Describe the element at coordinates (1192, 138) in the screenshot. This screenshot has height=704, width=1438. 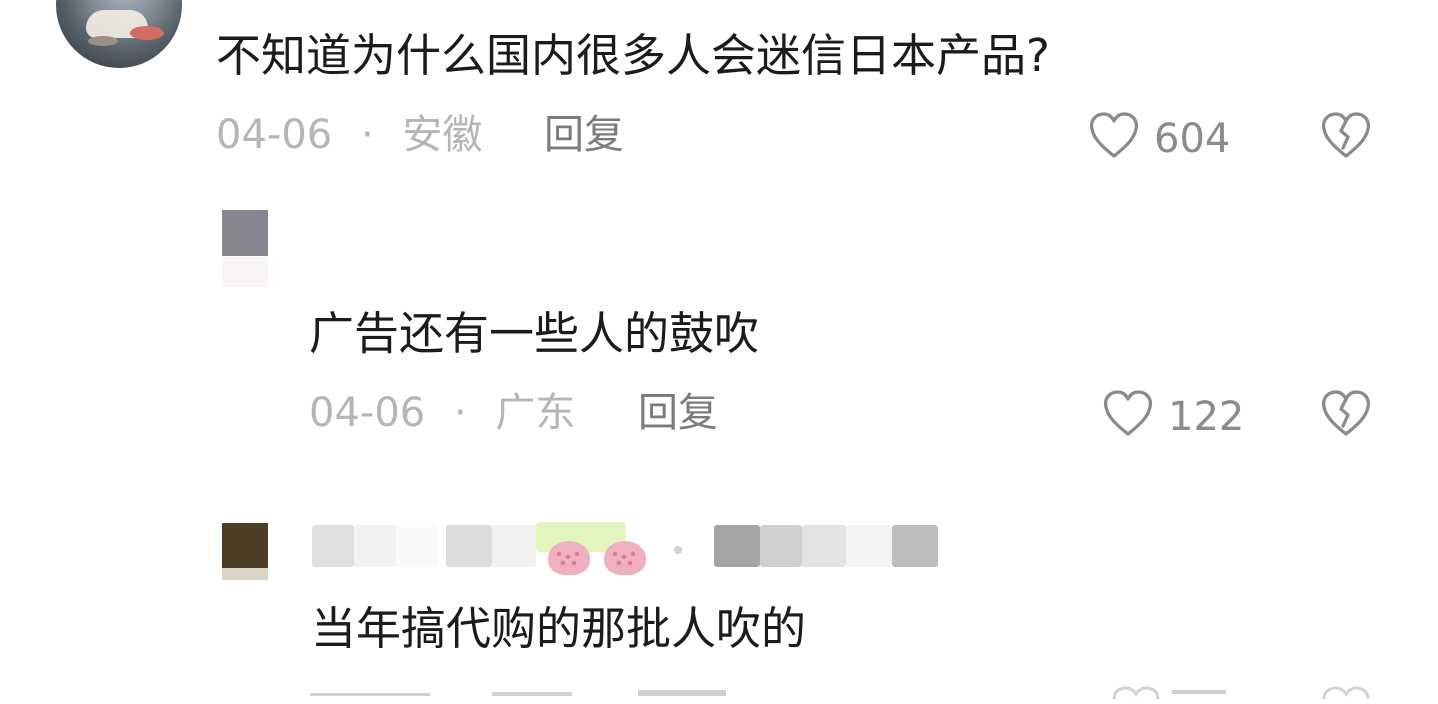
I see `like-count: 604` at that location.